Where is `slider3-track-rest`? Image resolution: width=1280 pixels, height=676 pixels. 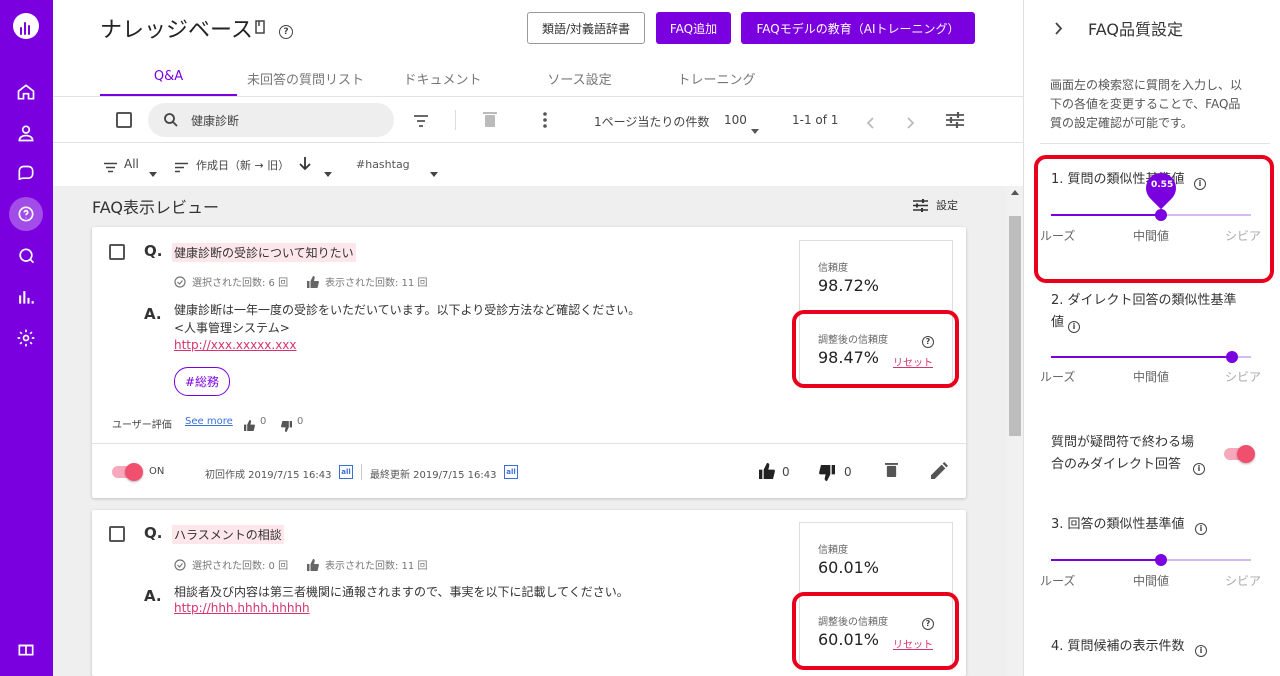 slider3-track-rest is located at coordinates (1206, 560).